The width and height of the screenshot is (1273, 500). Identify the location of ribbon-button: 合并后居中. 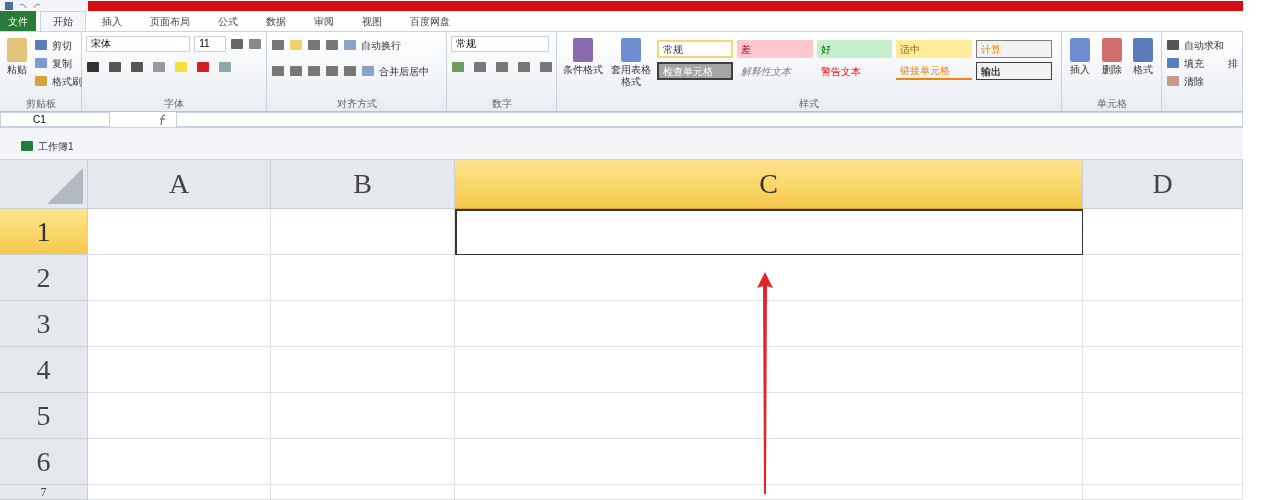
(395, 71).